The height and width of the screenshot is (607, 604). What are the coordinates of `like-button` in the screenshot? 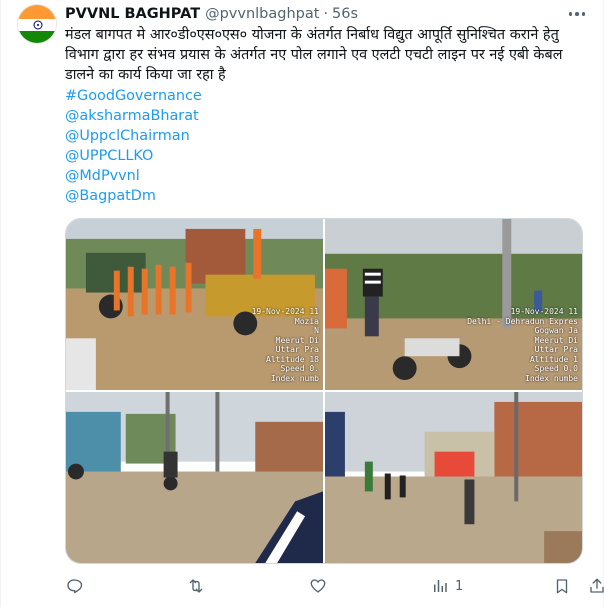 It's located at (321, 586).